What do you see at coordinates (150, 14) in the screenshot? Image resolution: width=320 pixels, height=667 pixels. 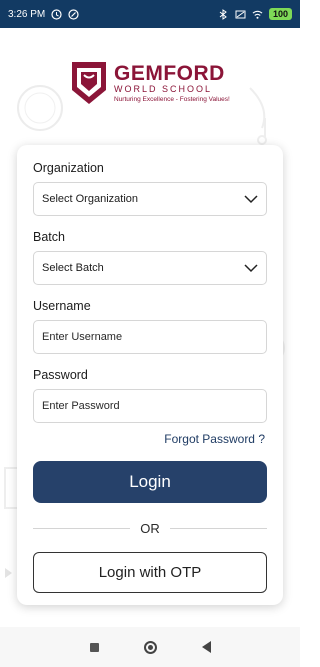 I see `status-bar: 3:26 PM 100` at bounding box center [150, 14].